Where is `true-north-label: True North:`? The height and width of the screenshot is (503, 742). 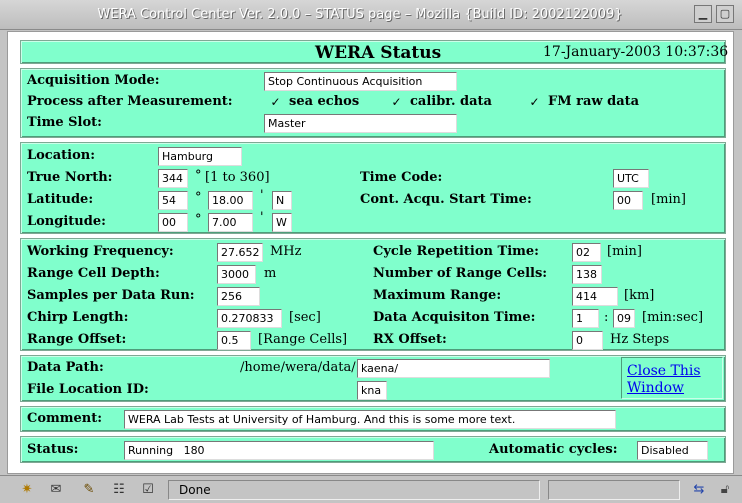 true-north-label: True North: is located at coordinates (70, 177).